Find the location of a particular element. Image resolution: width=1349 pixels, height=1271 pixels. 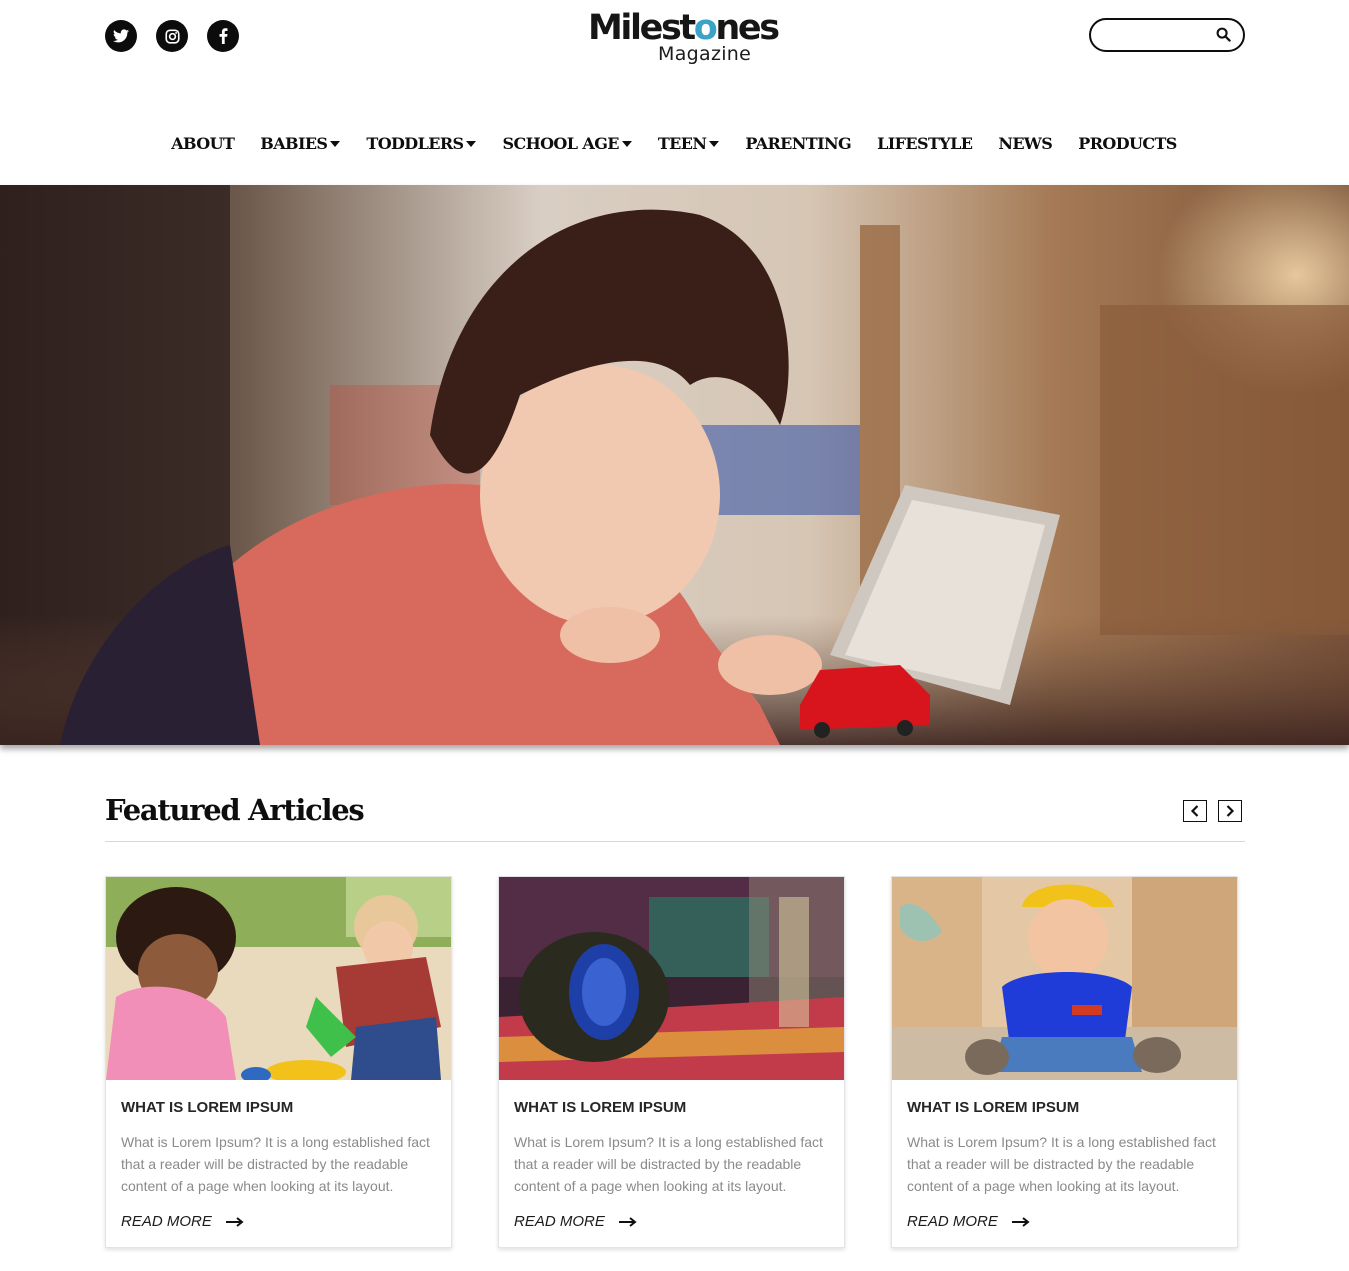

chevron-right-icon is located at coordinates (1230, 811).